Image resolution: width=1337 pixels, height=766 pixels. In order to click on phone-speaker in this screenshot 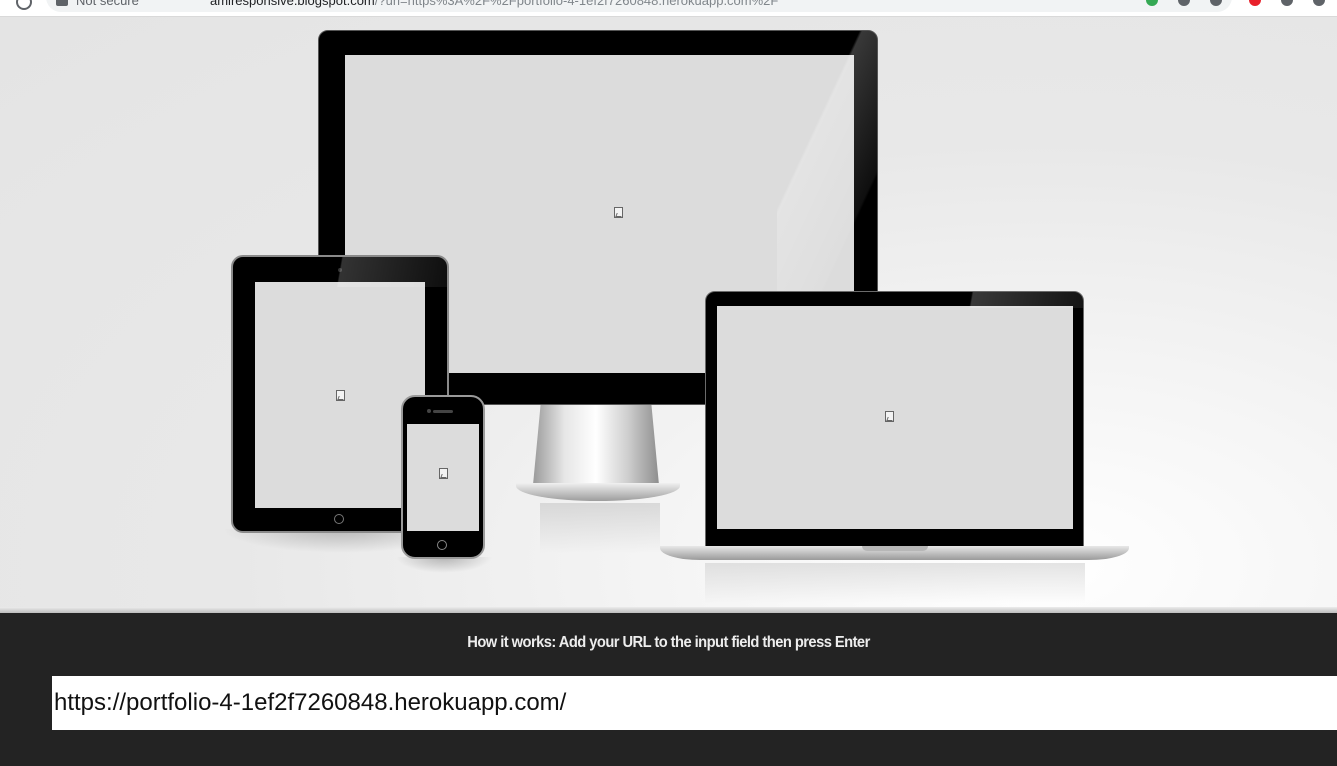, I will do `click(443, 411)`.